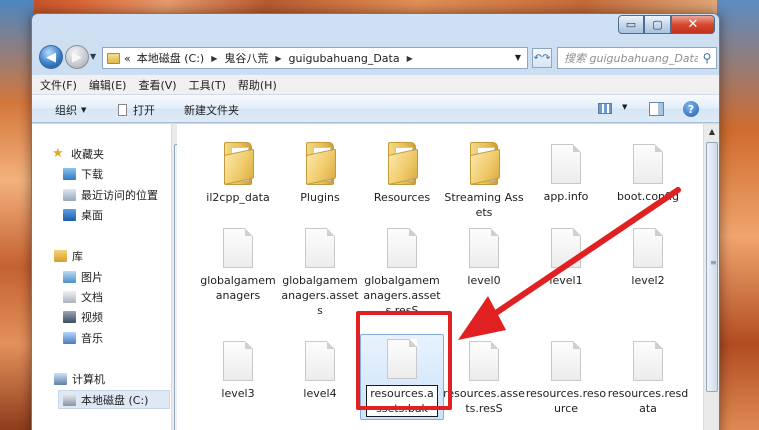 The height and width of the screenshot is (430, 759). Describe the element at coordinates (712, 267) in the screenshot. I see `scrollbar-thumb: ≡` at that location.